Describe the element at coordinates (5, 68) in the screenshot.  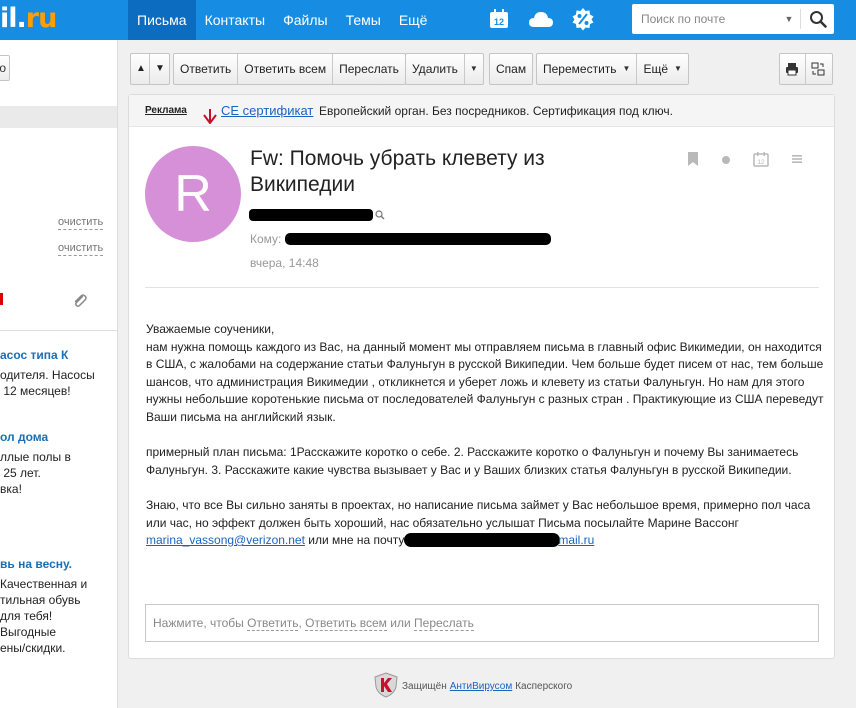
I see `sidebar-action-button: о` at that location.